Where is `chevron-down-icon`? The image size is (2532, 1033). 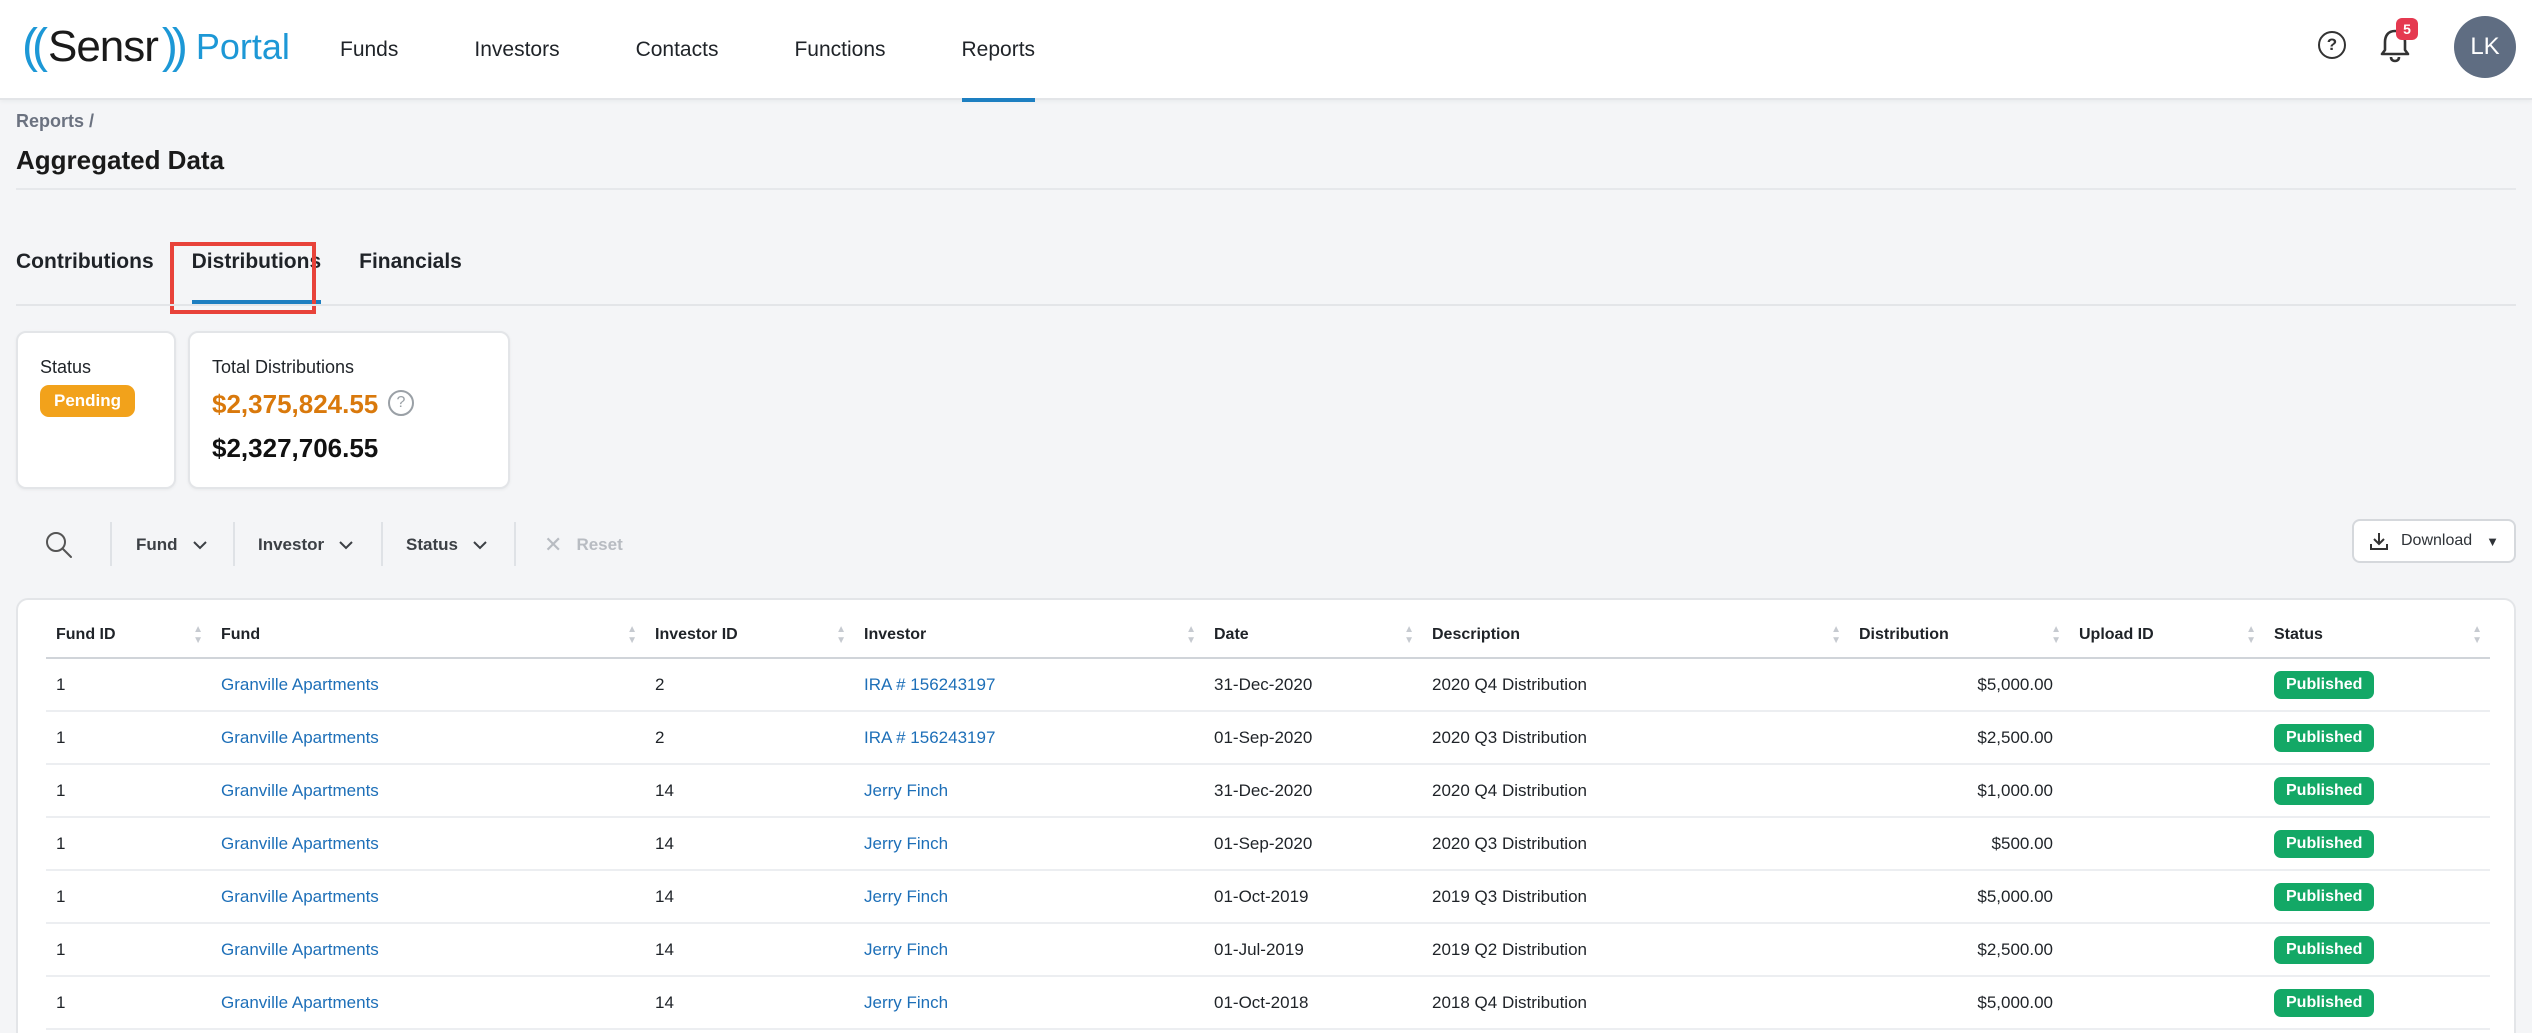 chevron-down-icon is located at coordinates (480, 545).